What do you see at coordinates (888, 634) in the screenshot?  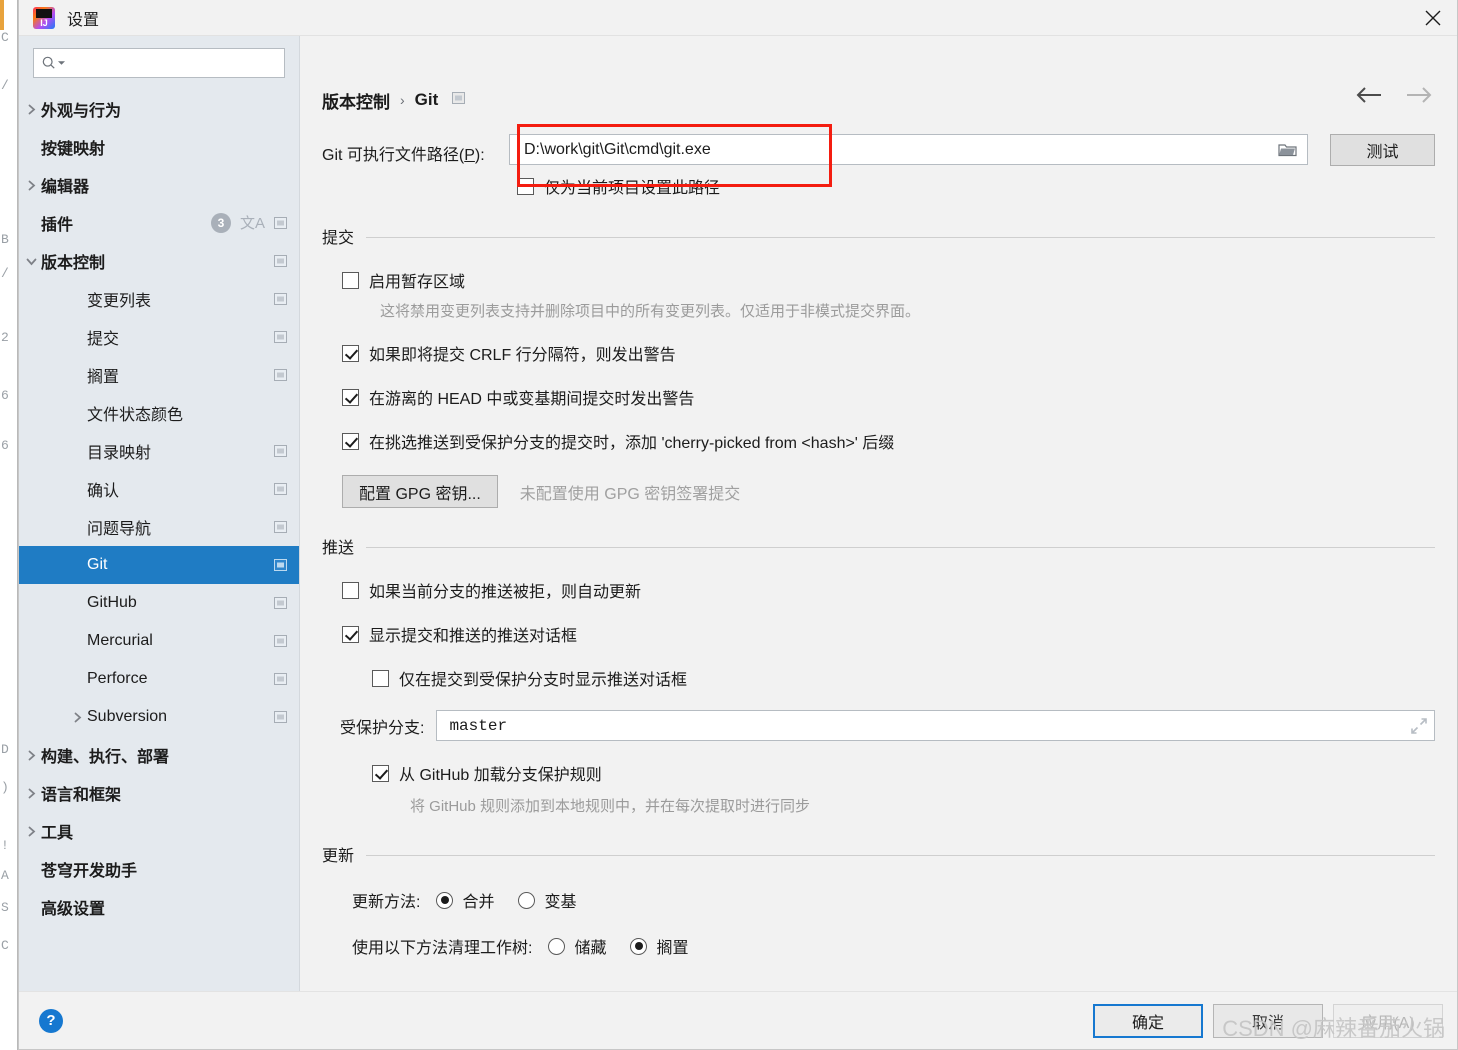 I see `show-push-dialog-row: 显示提交和推送的推送对话框` at bounding box center [888, 634].